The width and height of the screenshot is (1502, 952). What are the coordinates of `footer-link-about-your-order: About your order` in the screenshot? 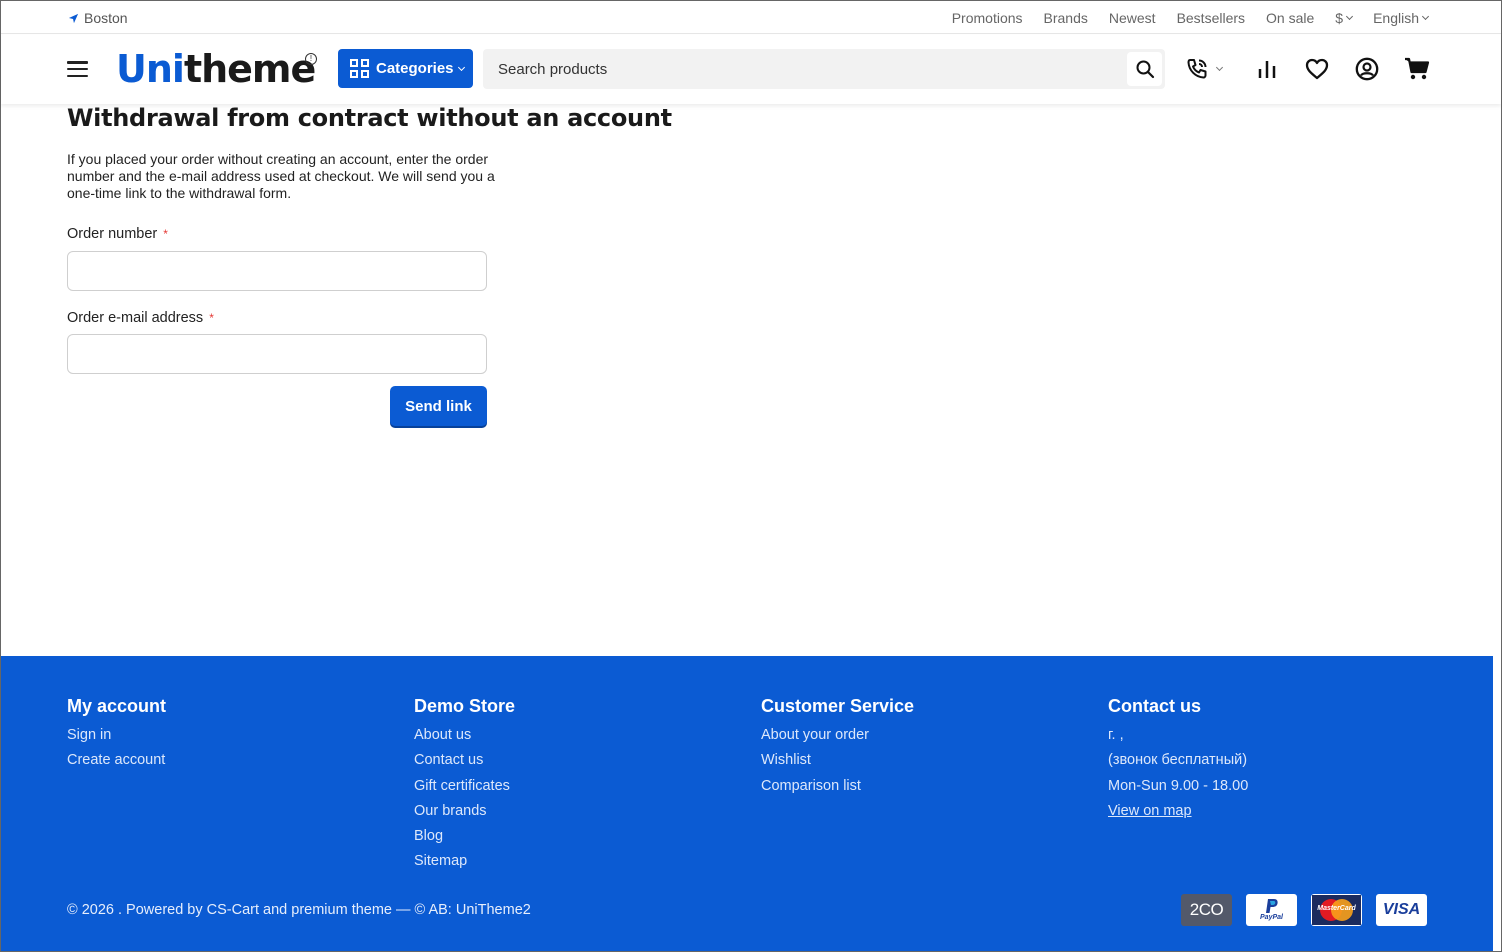 It's located at (837, 739).